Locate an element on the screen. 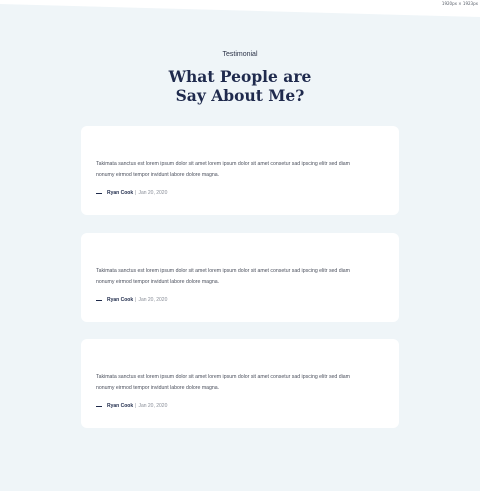 The image size is (480, 491). section-heading: What People are Say About Me? is located at coordinates (240, 86).